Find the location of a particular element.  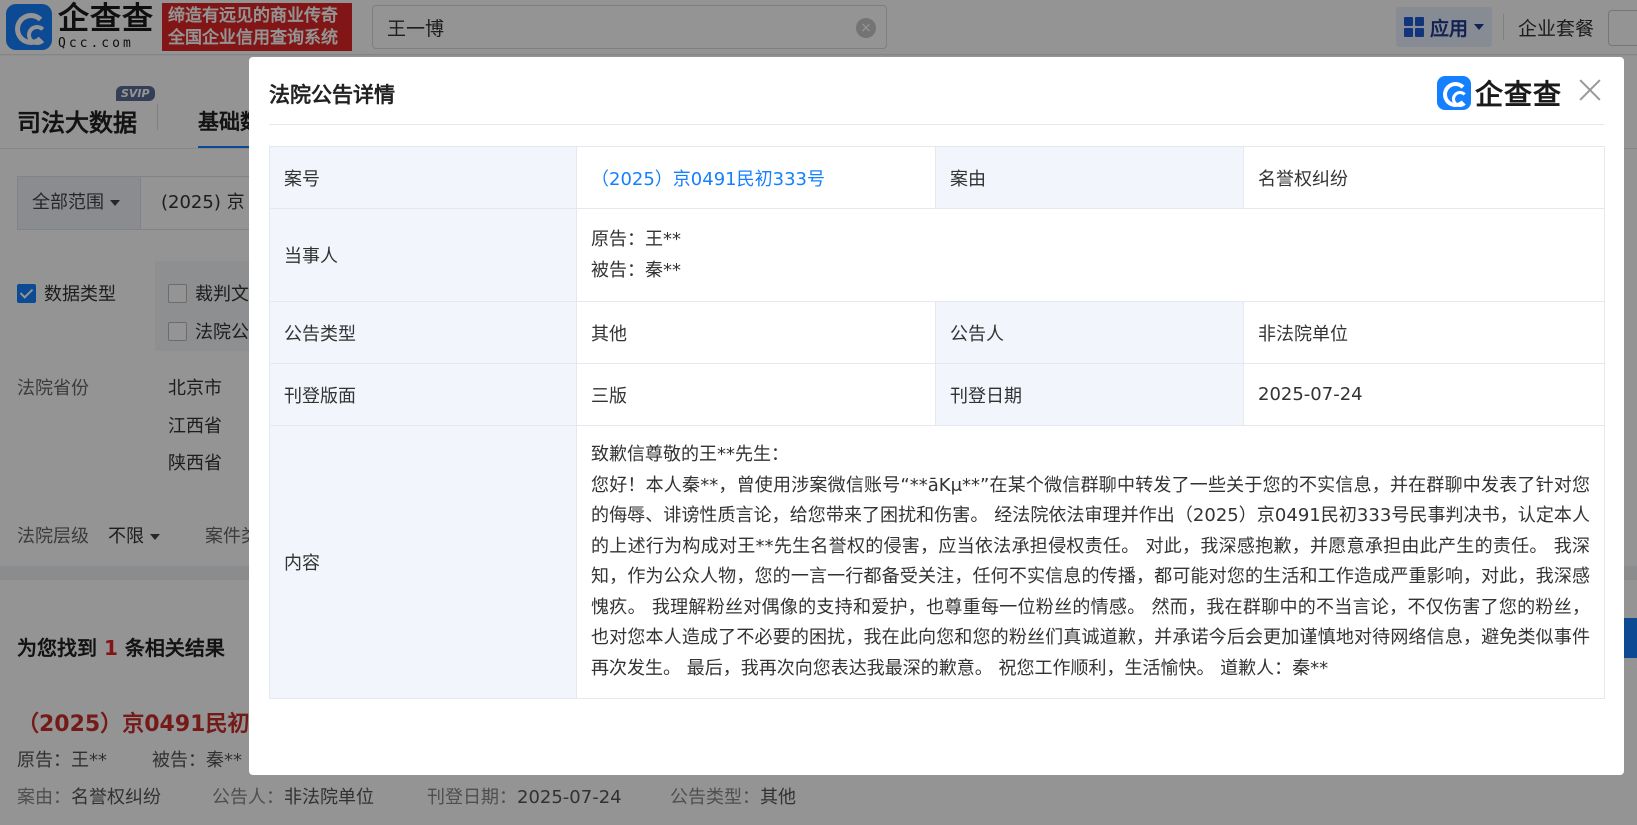

notice-type-label: 公告类型 is located at coordinates (423, 332).